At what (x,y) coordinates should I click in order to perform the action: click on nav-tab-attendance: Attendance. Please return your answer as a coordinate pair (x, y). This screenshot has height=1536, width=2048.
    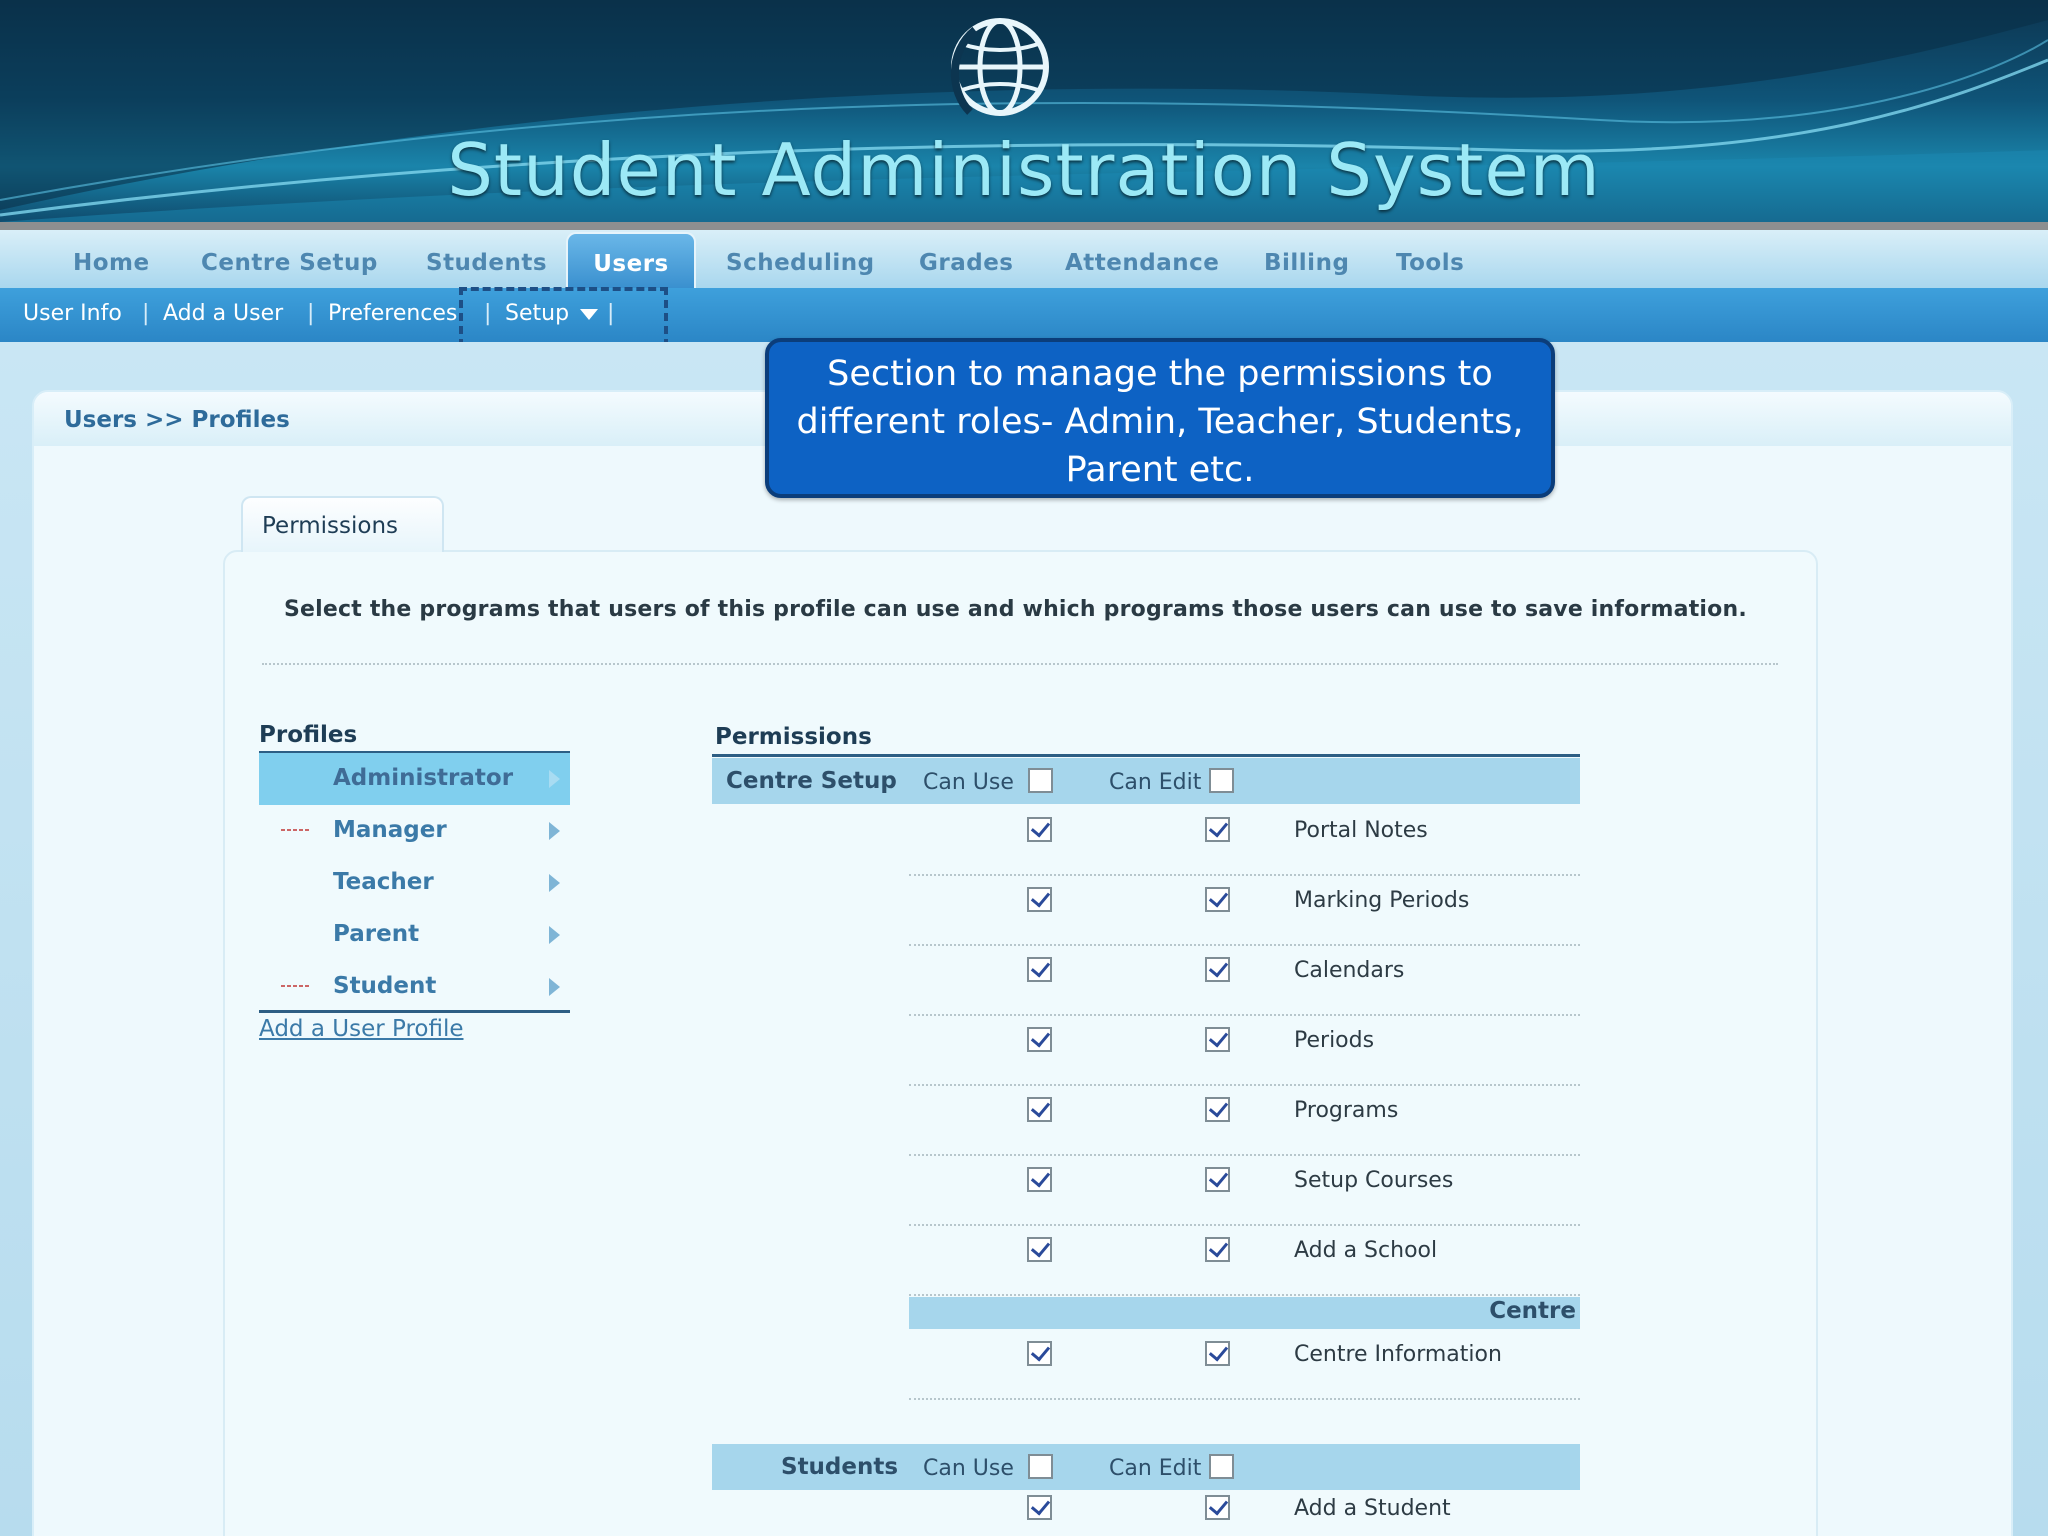
    Looking at the image, I should click on (1142, 259).